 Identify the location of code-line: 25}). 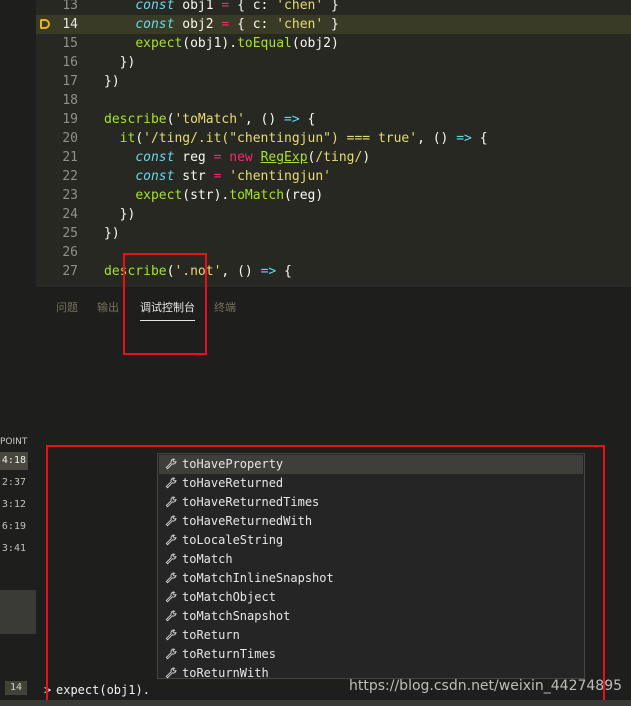
(333, 233).